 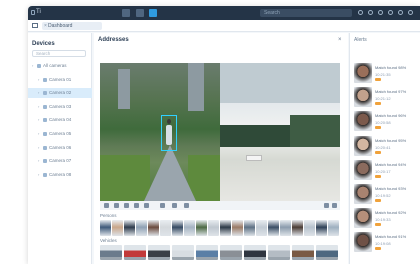 I want to click on alert-item: Match found 96% 10:20:58, so click(x=387, y=121).